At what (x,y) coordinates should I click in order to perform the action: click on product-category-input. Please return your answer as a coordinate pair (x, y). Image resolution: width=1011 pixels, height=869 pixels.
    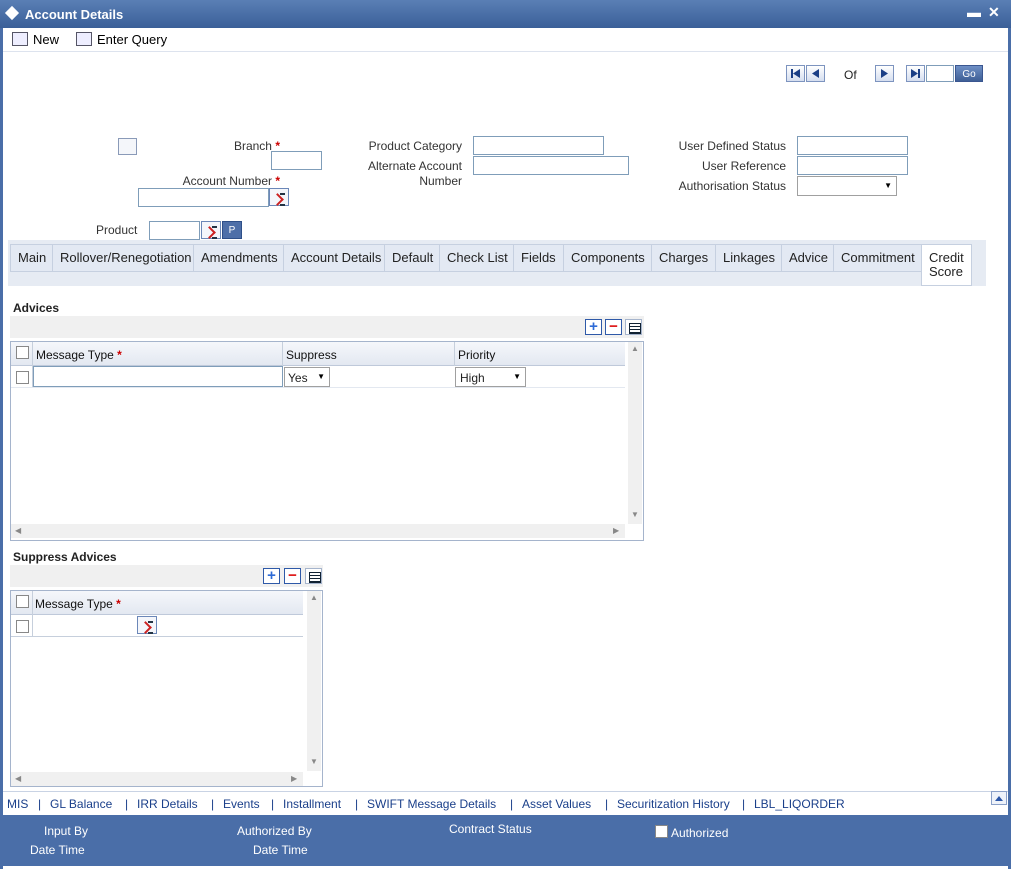
    Looking at the image, I should click on (538, 145).